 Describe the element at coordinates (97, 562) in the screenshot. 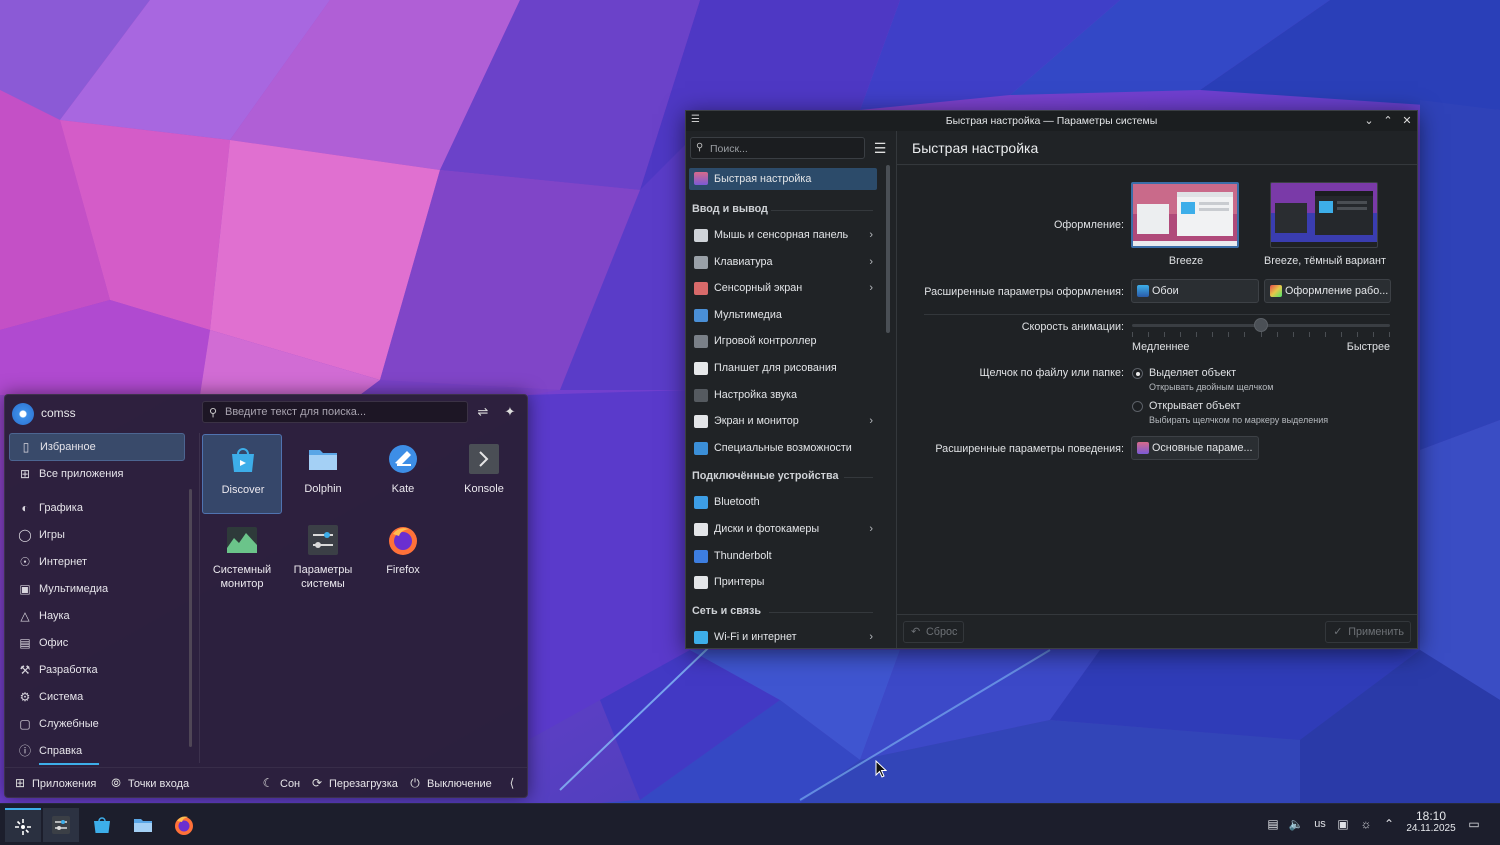

I see `category-internet: ☉ Интернет` at that location.